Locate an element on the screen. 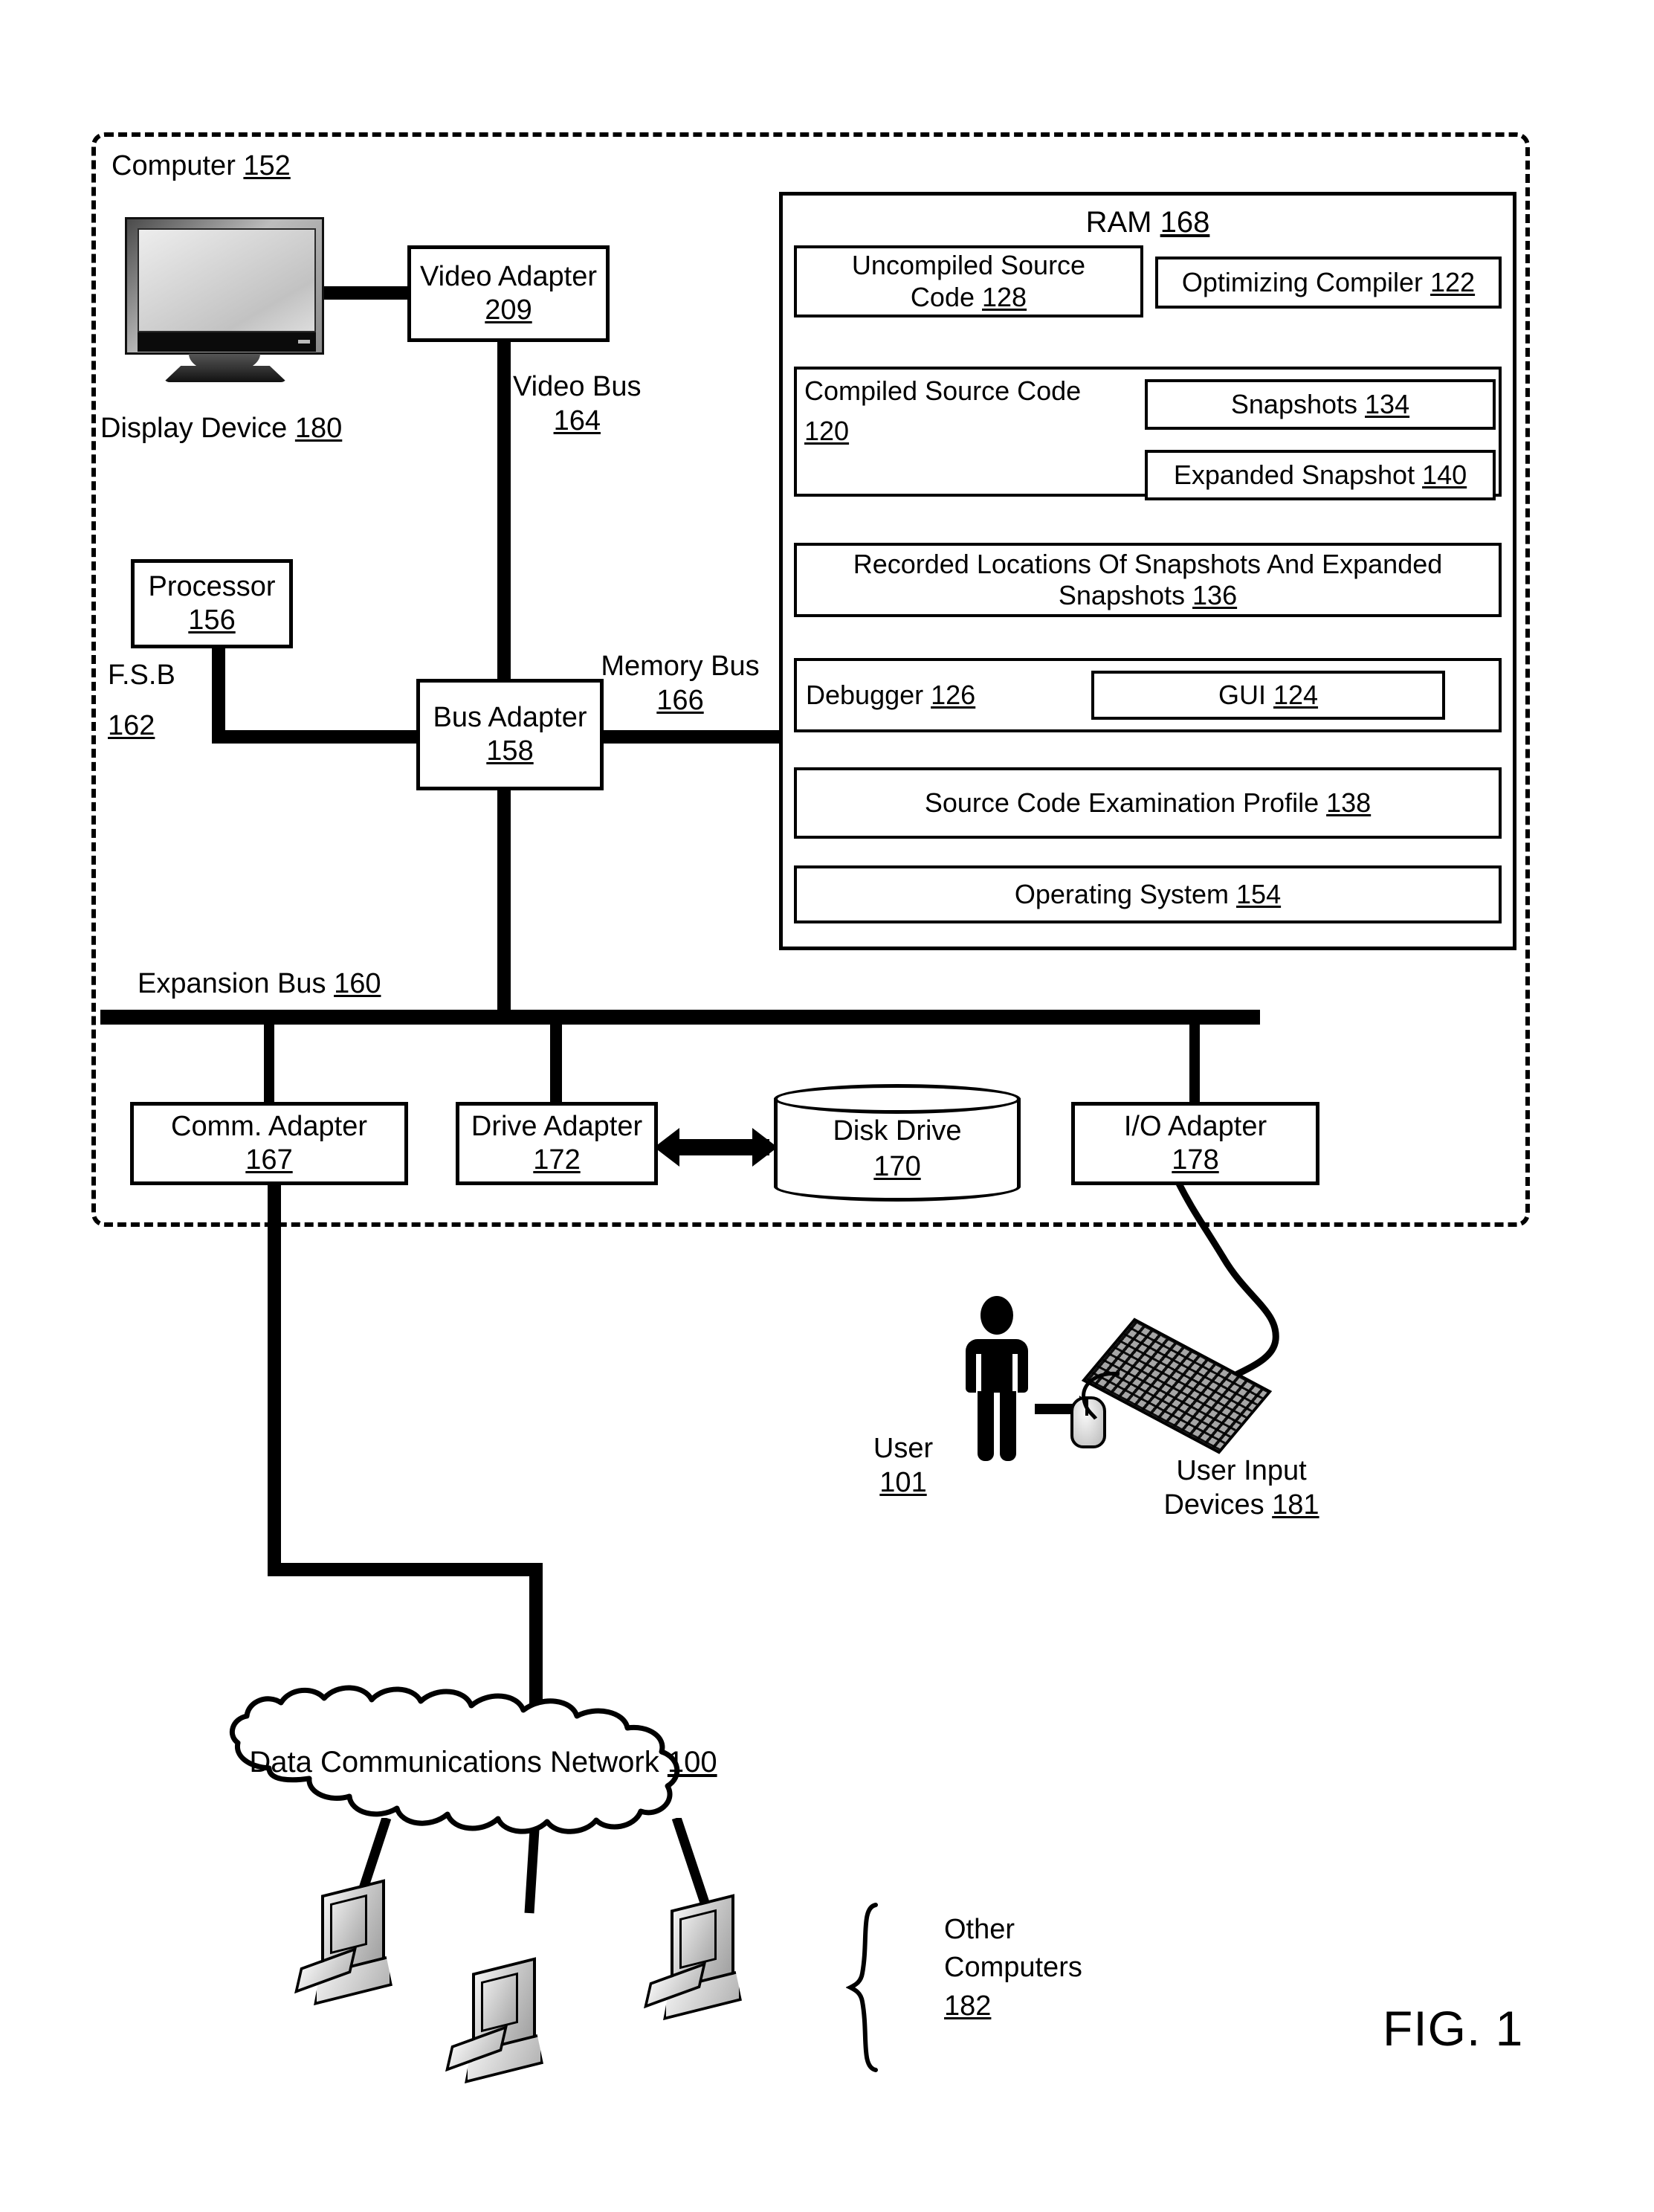 Image resolution: width=1654 pixels, height=2212 pixels. comm-to-network-horizontal is located at coordinates (406, 1569).